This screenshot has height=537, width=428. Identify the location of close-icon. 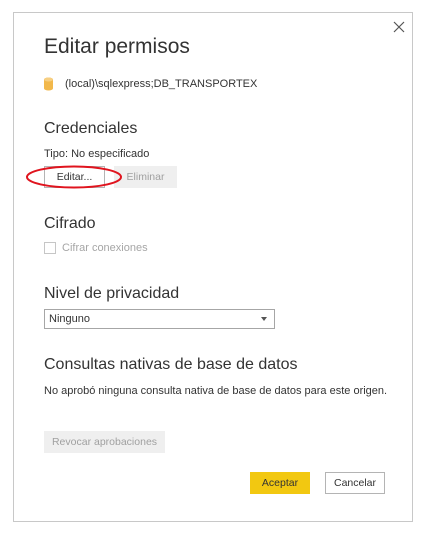
(399, 27).